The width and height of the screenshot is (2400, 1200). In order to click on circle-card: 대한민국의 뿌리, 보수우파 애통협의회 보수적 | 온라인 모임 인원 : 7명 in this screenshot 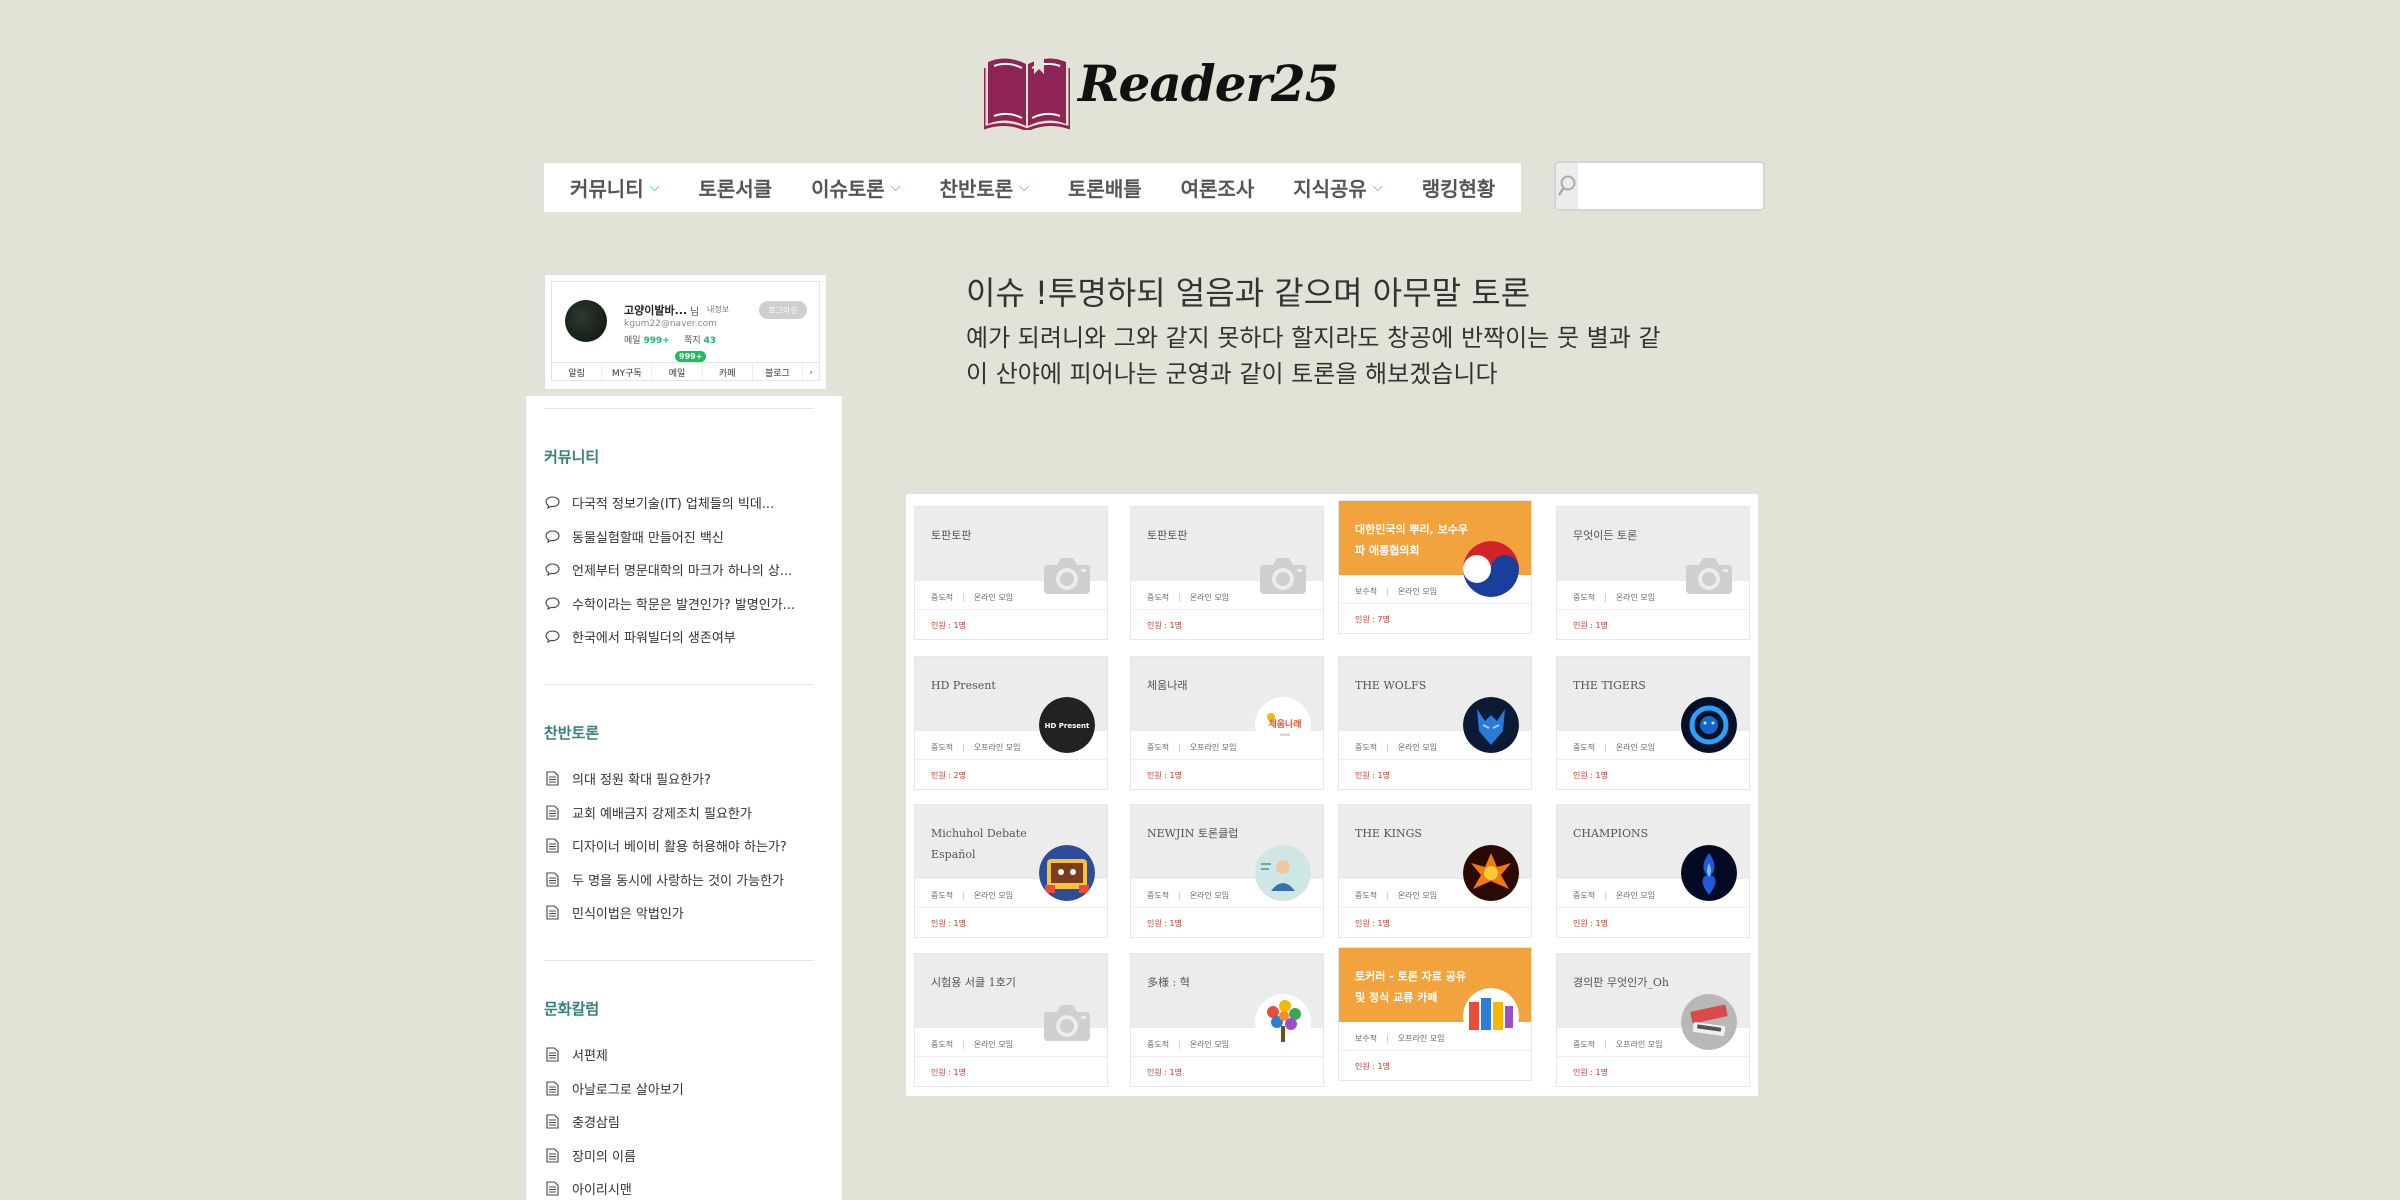, I will do `click(1435, 567)`.